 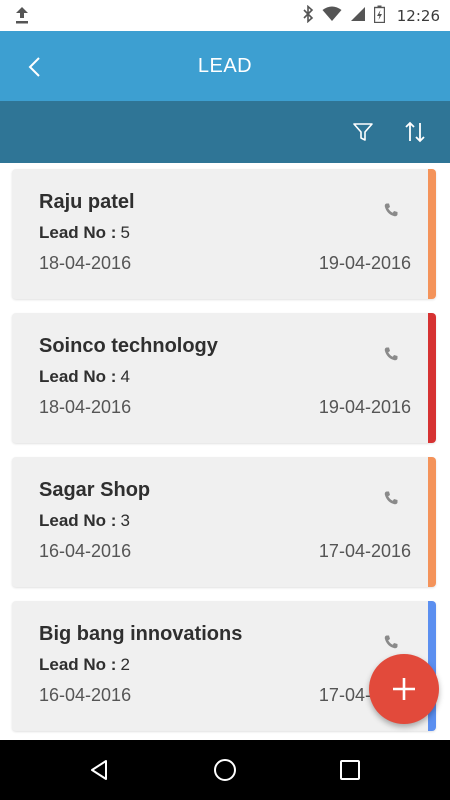 I want to click on nav-back-button, so click(x=100, y=770).